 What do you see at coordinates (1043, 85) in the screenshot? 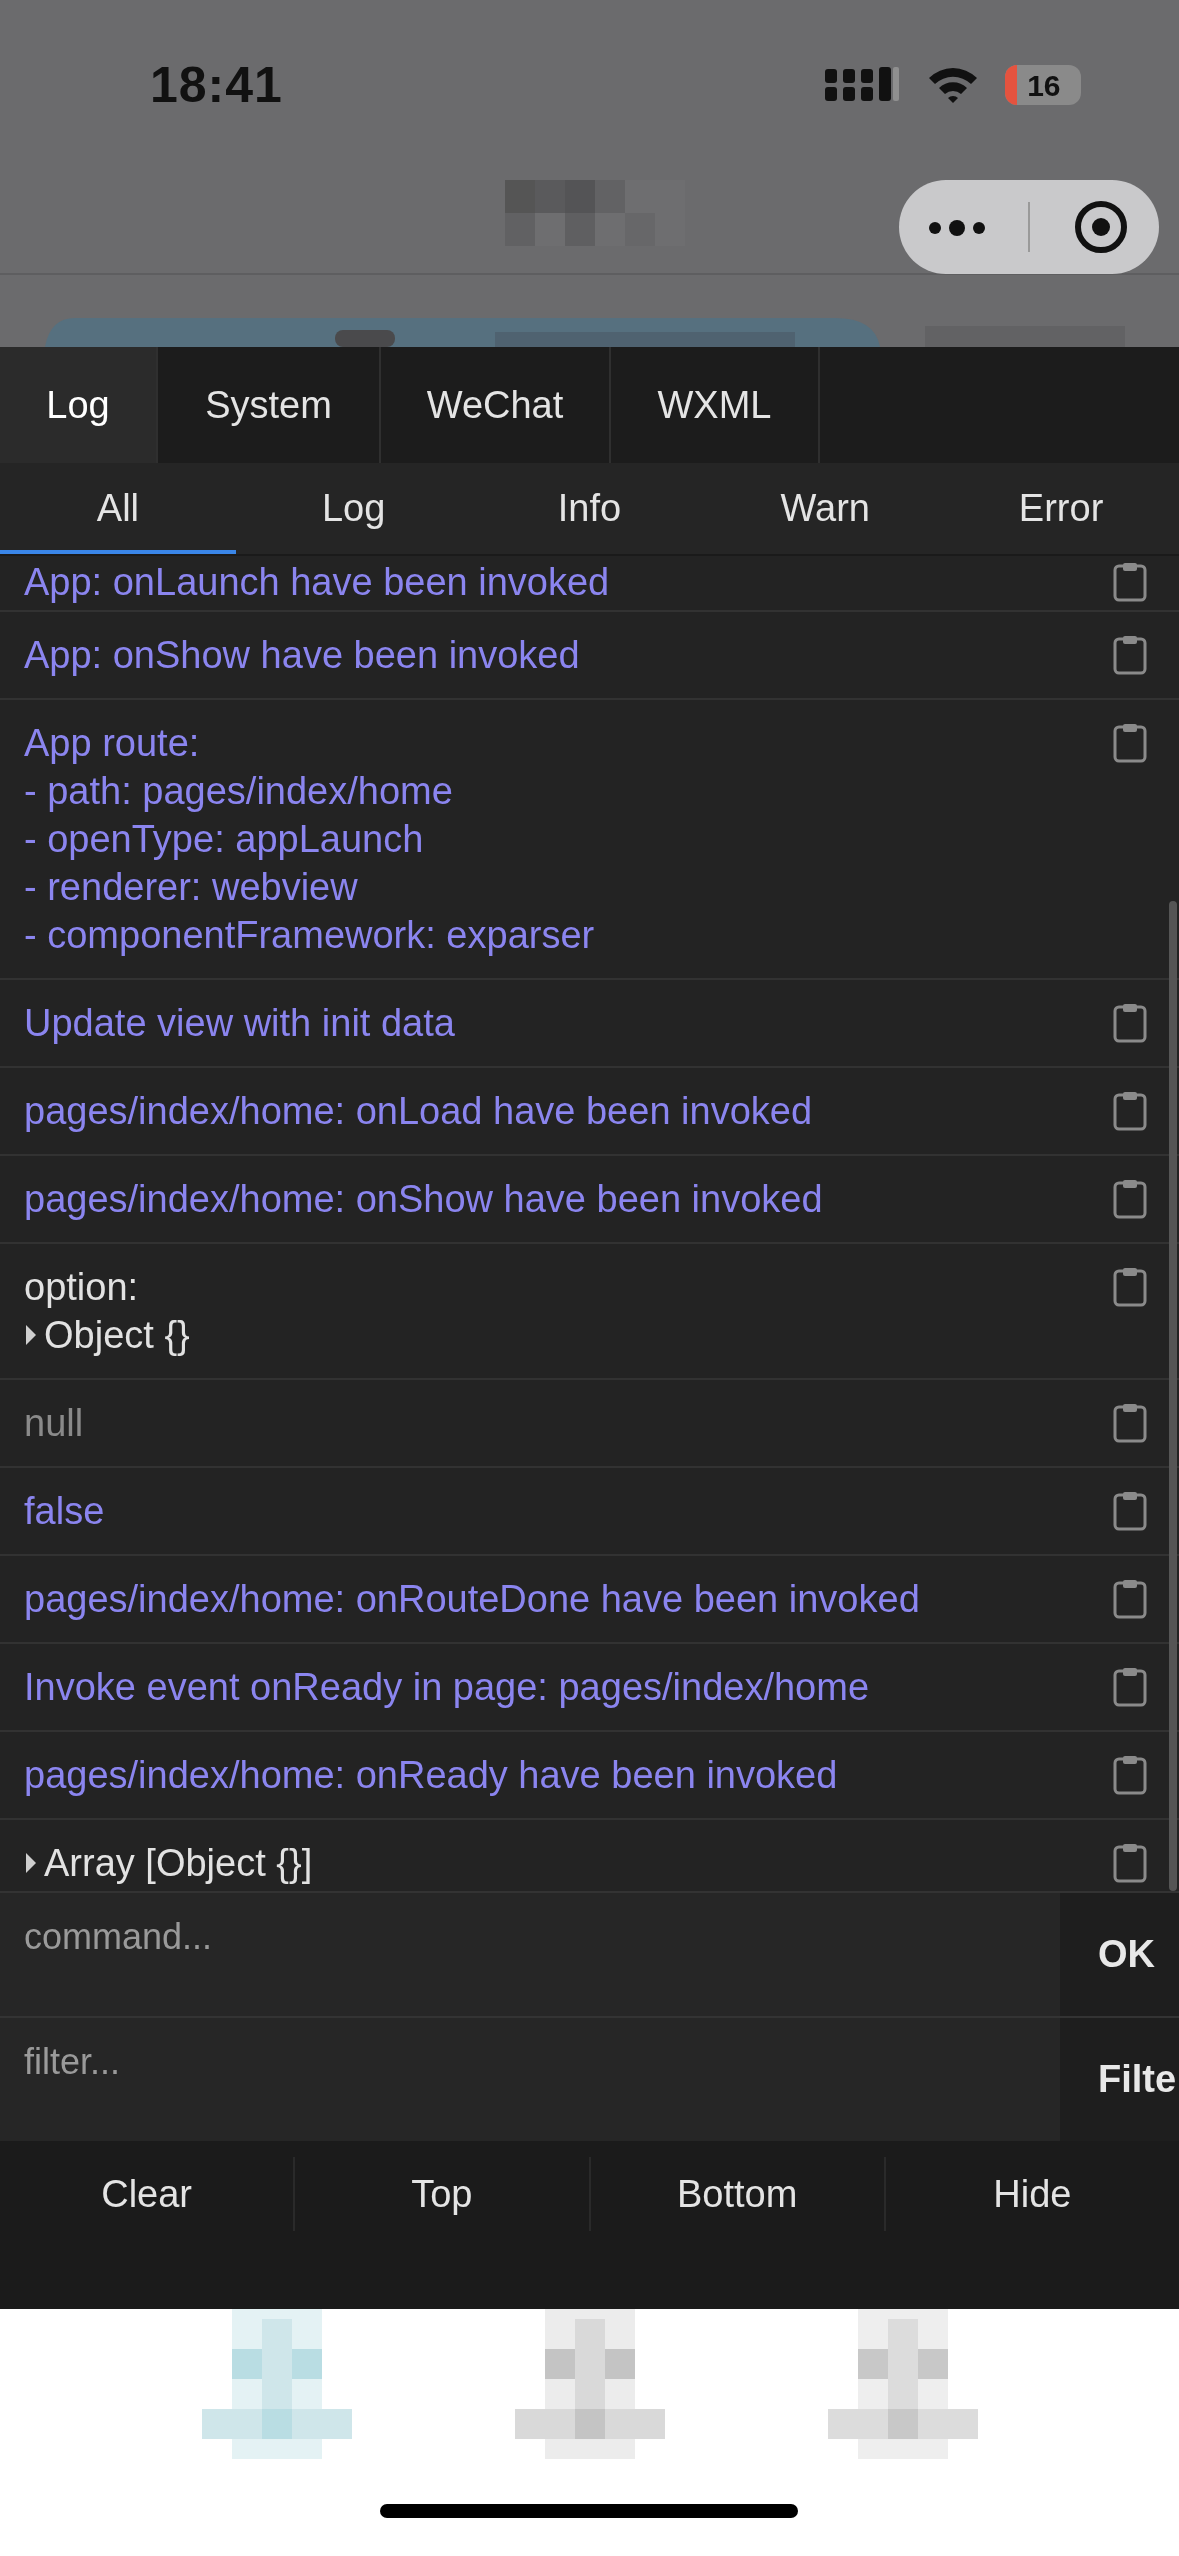
I see `battery-indicator: 16` at bounding box center [1043, 85].